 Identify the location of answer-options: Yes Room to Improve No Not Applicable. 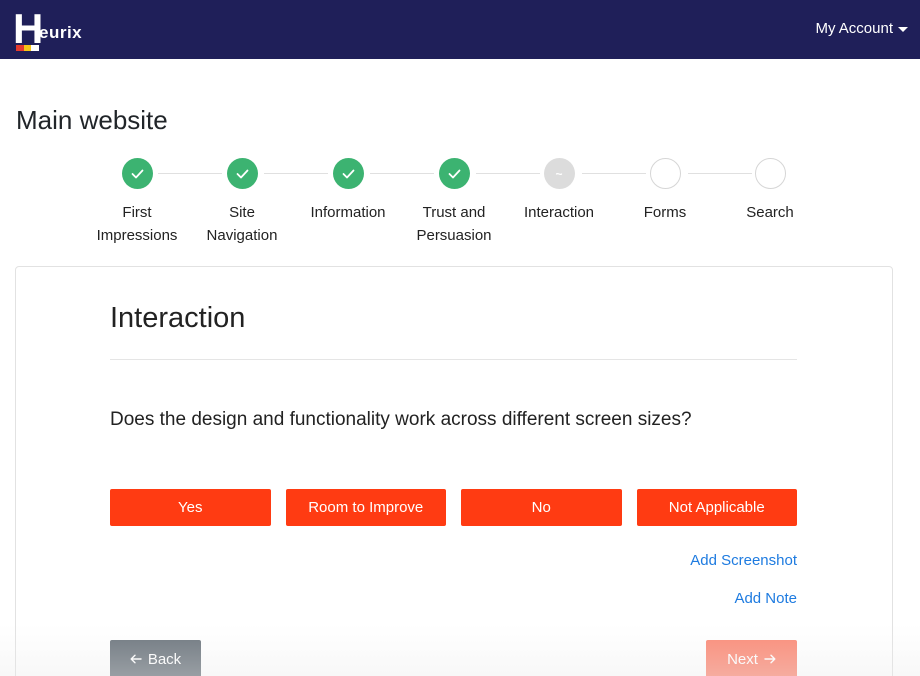
(453, 507).